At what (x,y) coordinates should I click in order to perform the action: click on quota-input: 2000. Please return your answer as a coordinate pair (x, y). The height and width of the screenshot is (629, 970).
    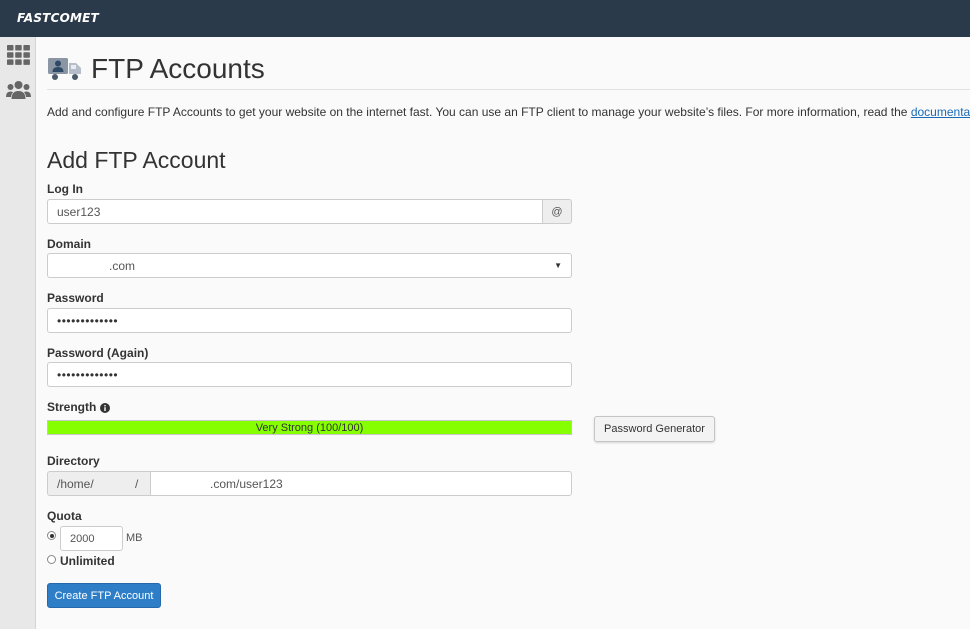
    Looking at the image, I should click on (91, 538).